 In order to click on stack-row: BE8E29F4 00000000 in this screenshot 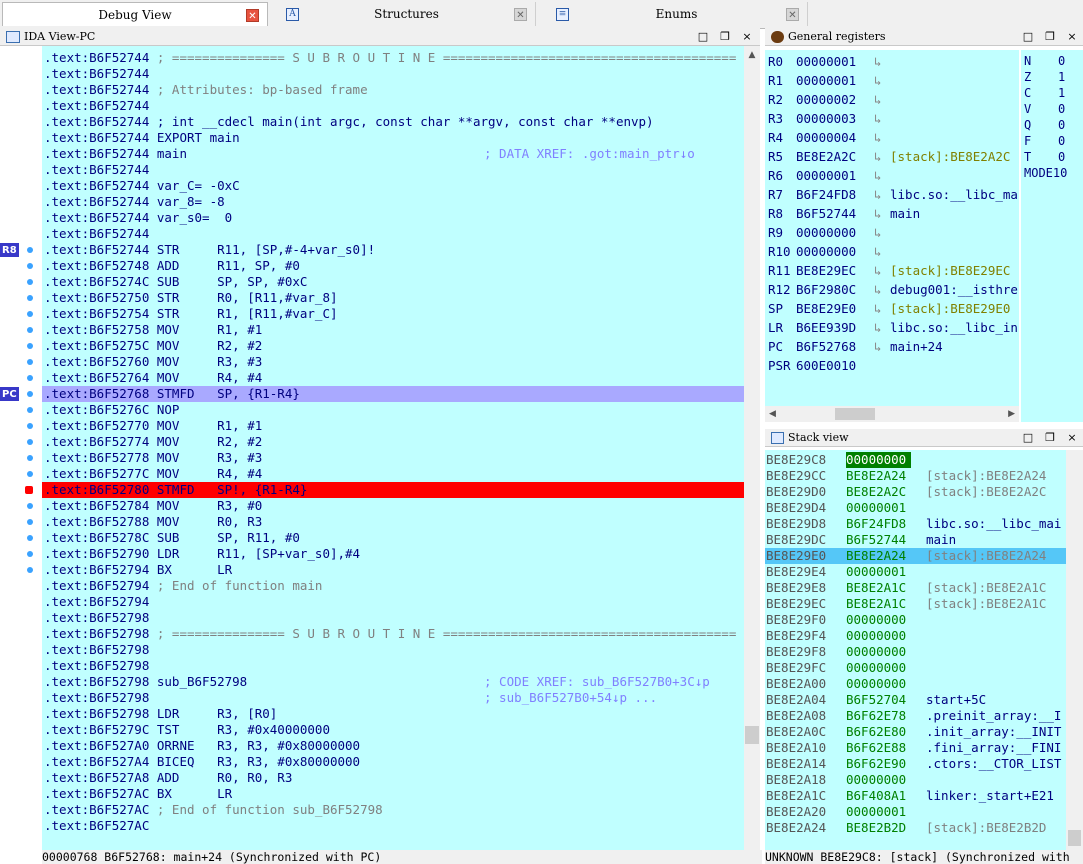, I will do `click(846, 636)`.